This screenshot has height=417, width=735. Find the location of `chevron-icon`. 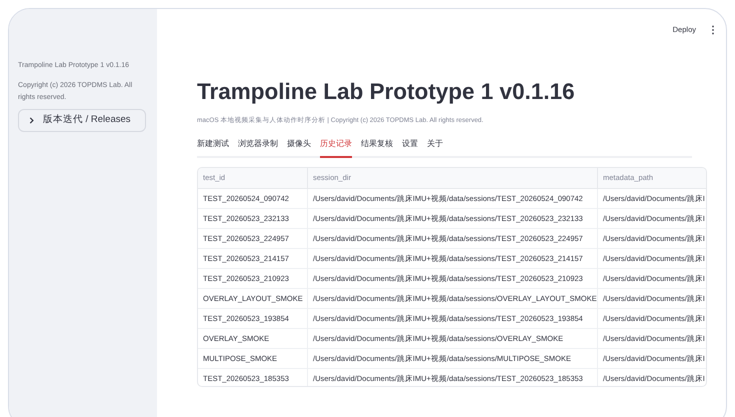

chevron-icon is located at coordinates (32, 120).